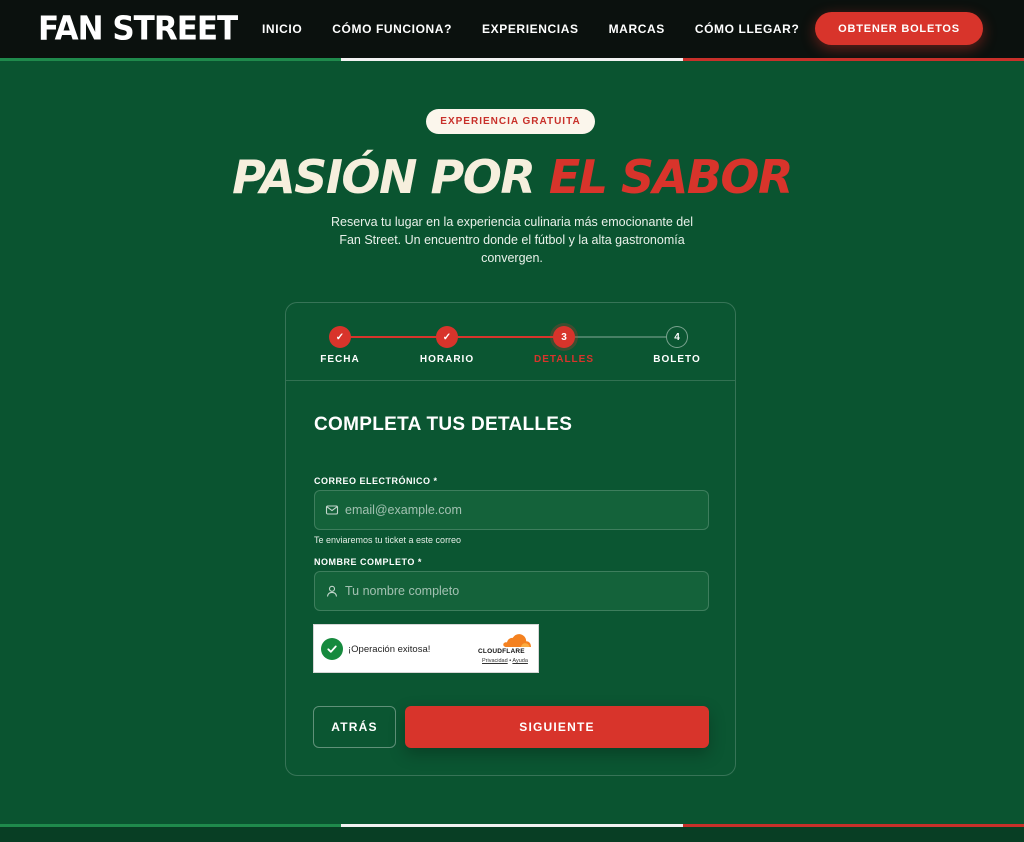  I want to click on cloudflare-wordmark: CLOUDFLARE, so click(501, 651).